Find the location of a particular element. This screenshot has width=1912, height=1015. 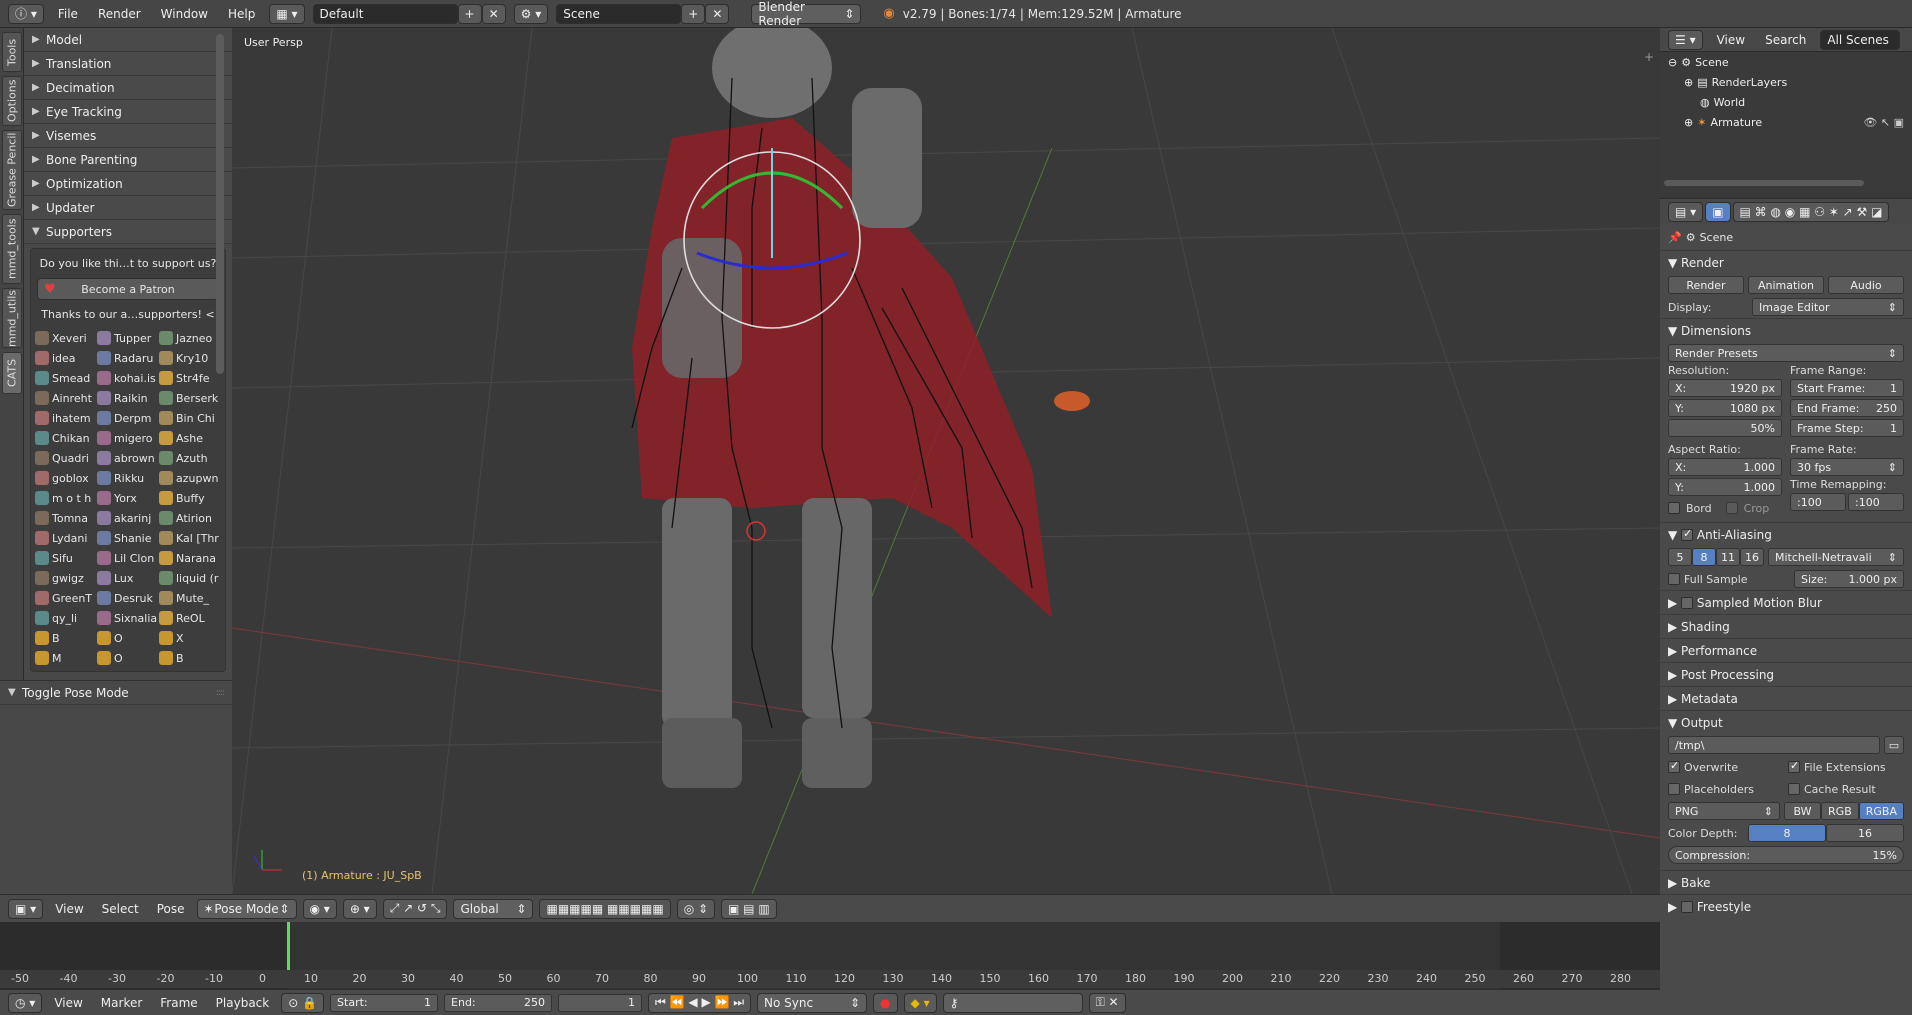

supporter-item: Bin Chi is located at coordinates (190, 418).